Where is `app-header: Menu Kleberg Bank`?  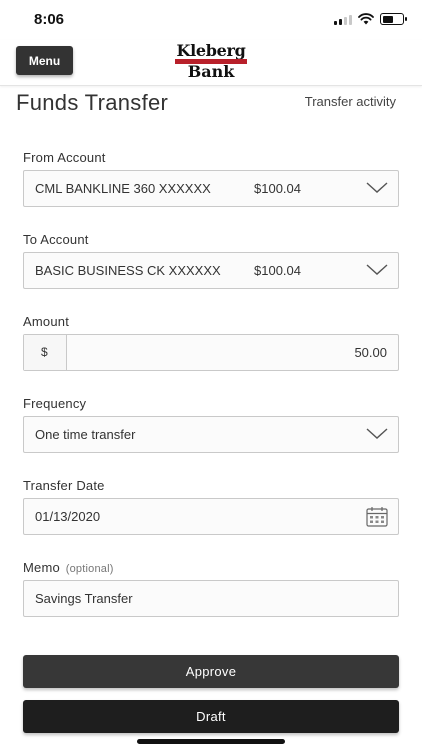 app-header: Menu Kleberg Bank is located at coordinates (211, 63).